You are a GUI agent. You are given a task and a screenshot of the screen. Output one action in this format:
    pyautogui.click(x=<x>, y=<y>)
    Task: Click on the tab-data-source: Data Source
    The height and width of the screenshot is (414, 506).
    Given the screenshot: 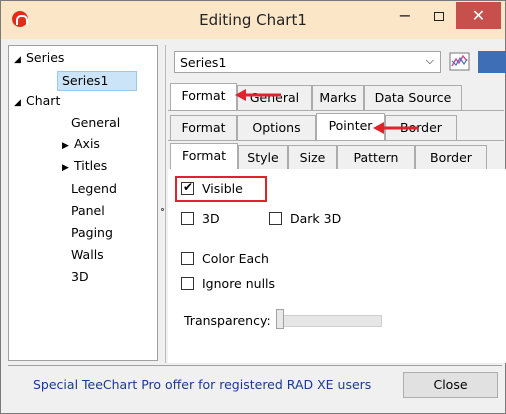 What is the action you would take?
    pyautogui.click(x=413, y=98)
    